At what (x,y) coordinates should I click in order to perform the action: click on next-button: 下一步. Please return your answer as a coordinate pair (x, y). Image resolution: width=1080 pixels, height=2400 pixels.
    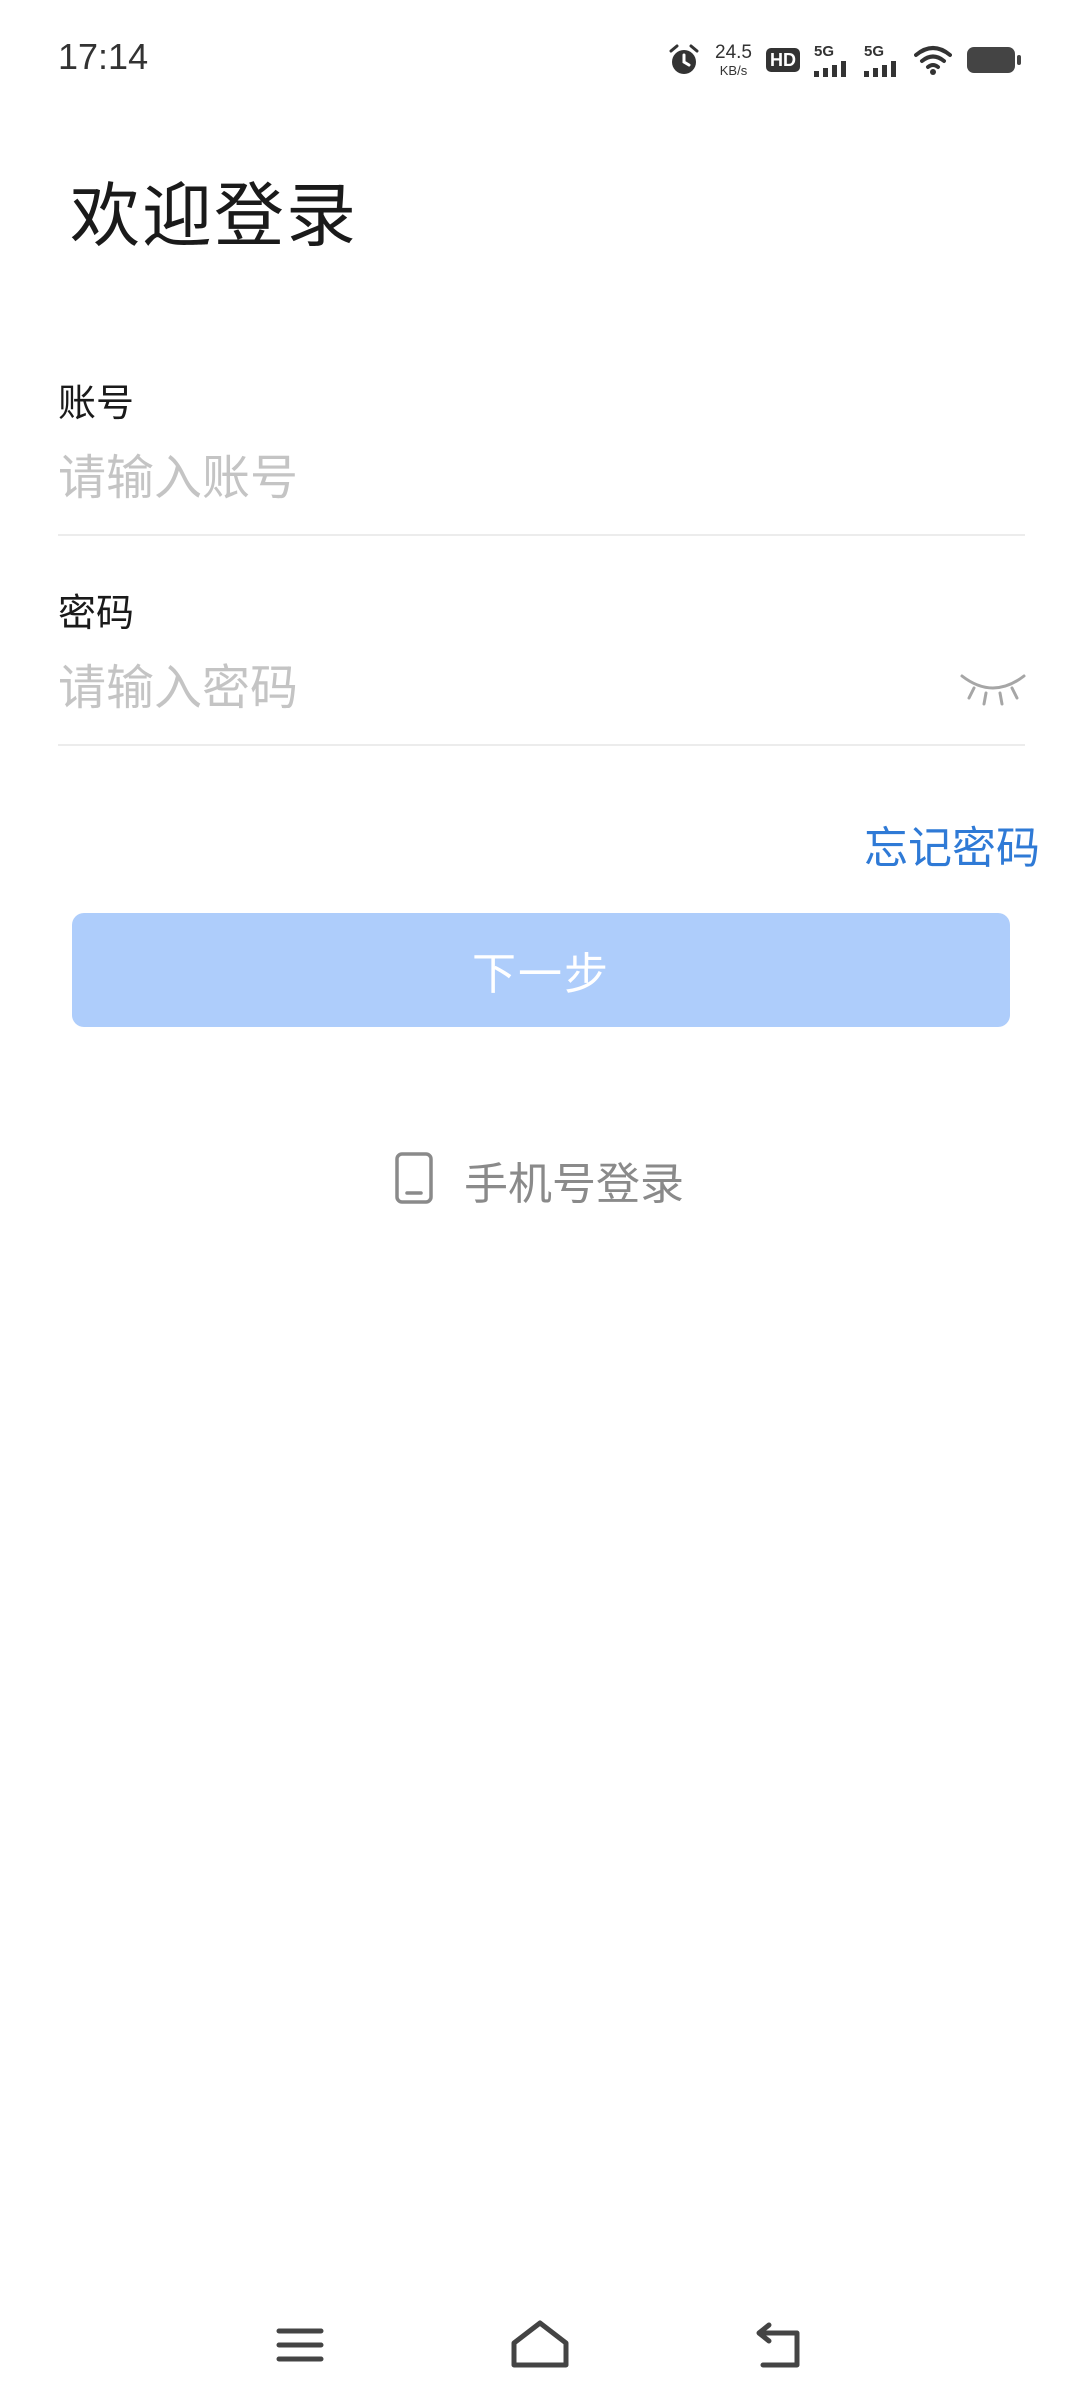
    Looking at the image, I should click on (541, 970).